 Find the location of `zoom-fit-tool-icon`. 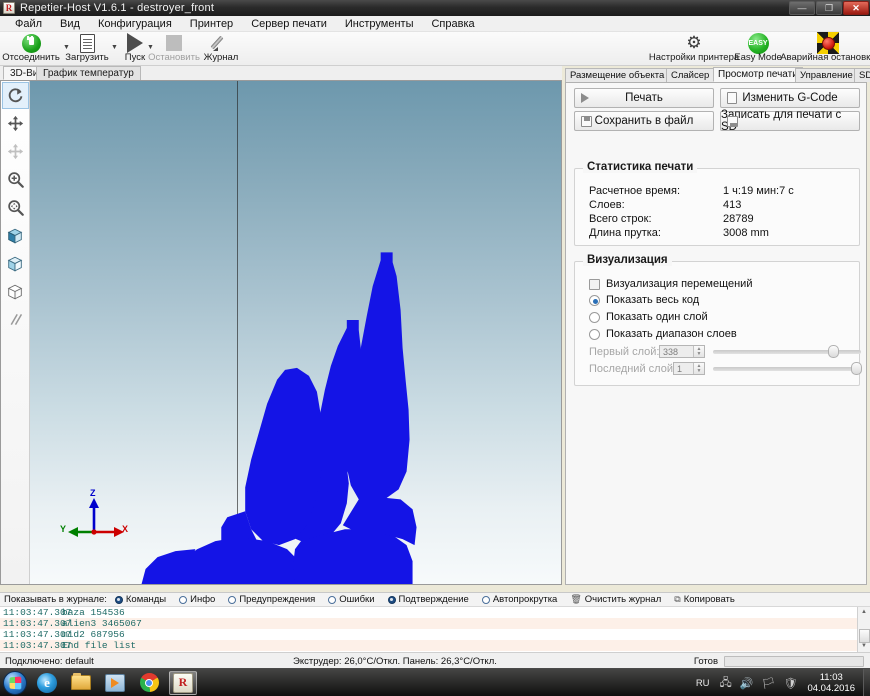

zoom-fit-tool-icon is located at coordinates (15, 207).